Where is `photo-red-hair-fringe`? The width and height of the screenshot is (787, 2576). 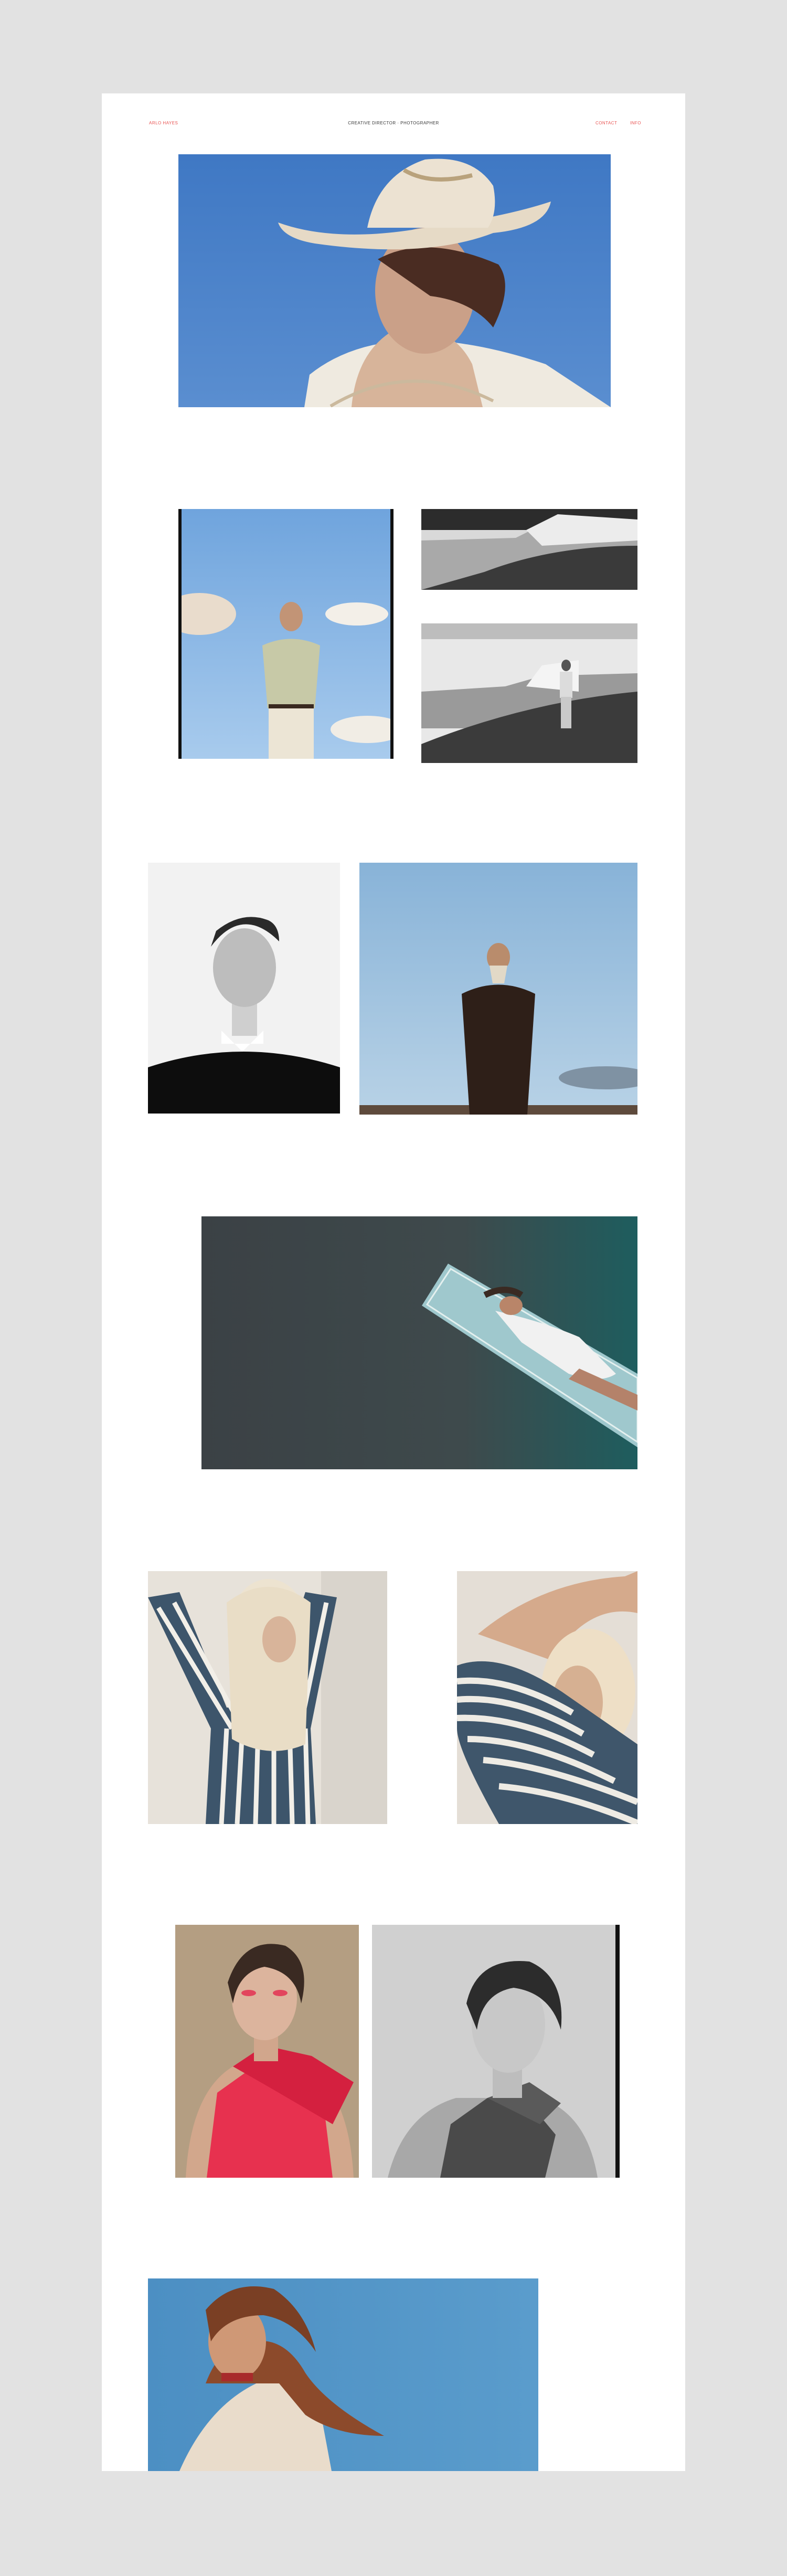 photo-red-hair-fringe is located at coordinates (343, 2374).